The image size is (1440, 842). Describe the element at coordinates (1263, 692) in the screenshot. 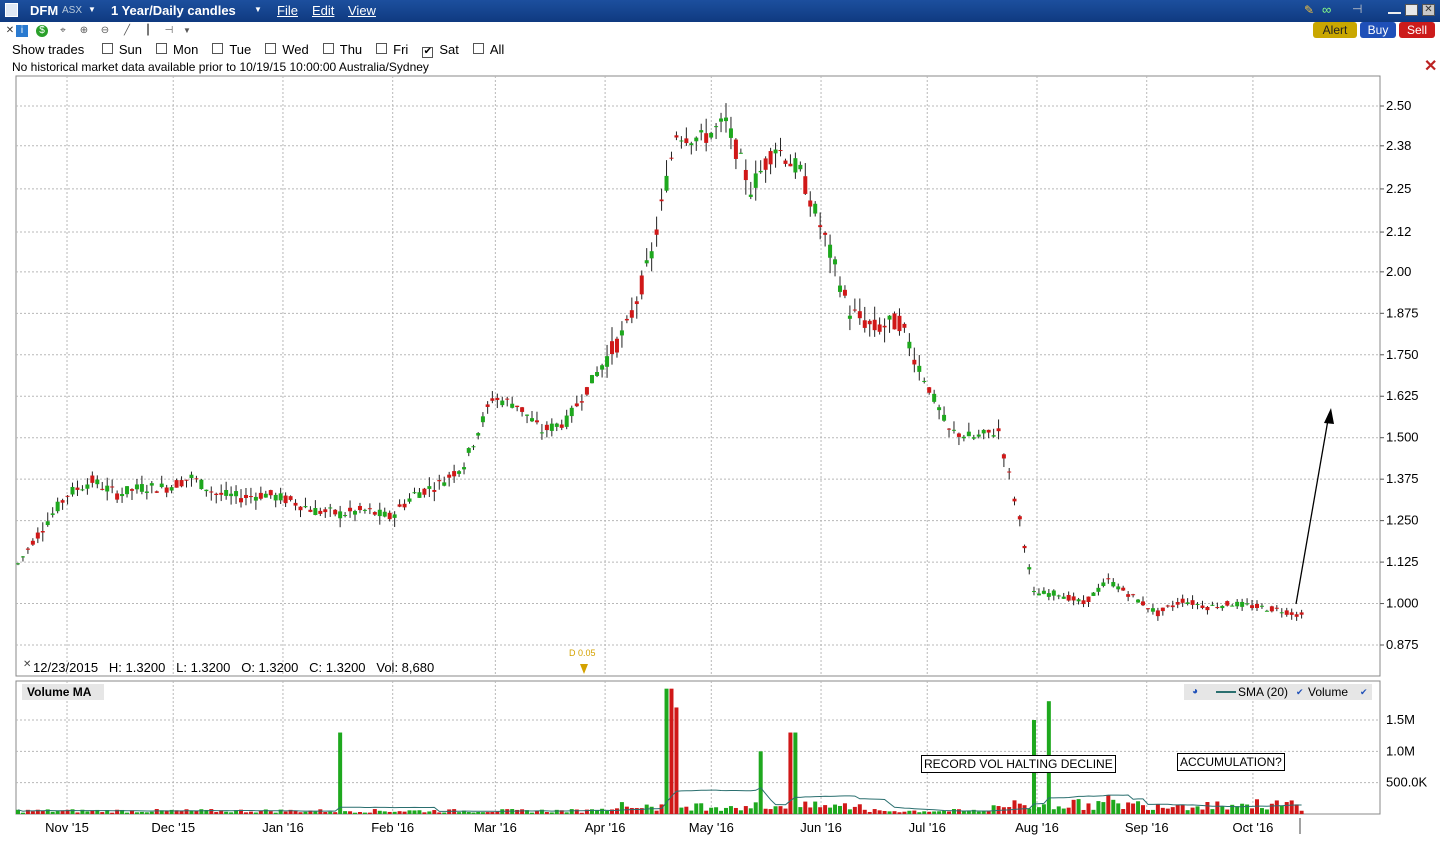

I see `legend-sma-label: SMA (20)` at that location.